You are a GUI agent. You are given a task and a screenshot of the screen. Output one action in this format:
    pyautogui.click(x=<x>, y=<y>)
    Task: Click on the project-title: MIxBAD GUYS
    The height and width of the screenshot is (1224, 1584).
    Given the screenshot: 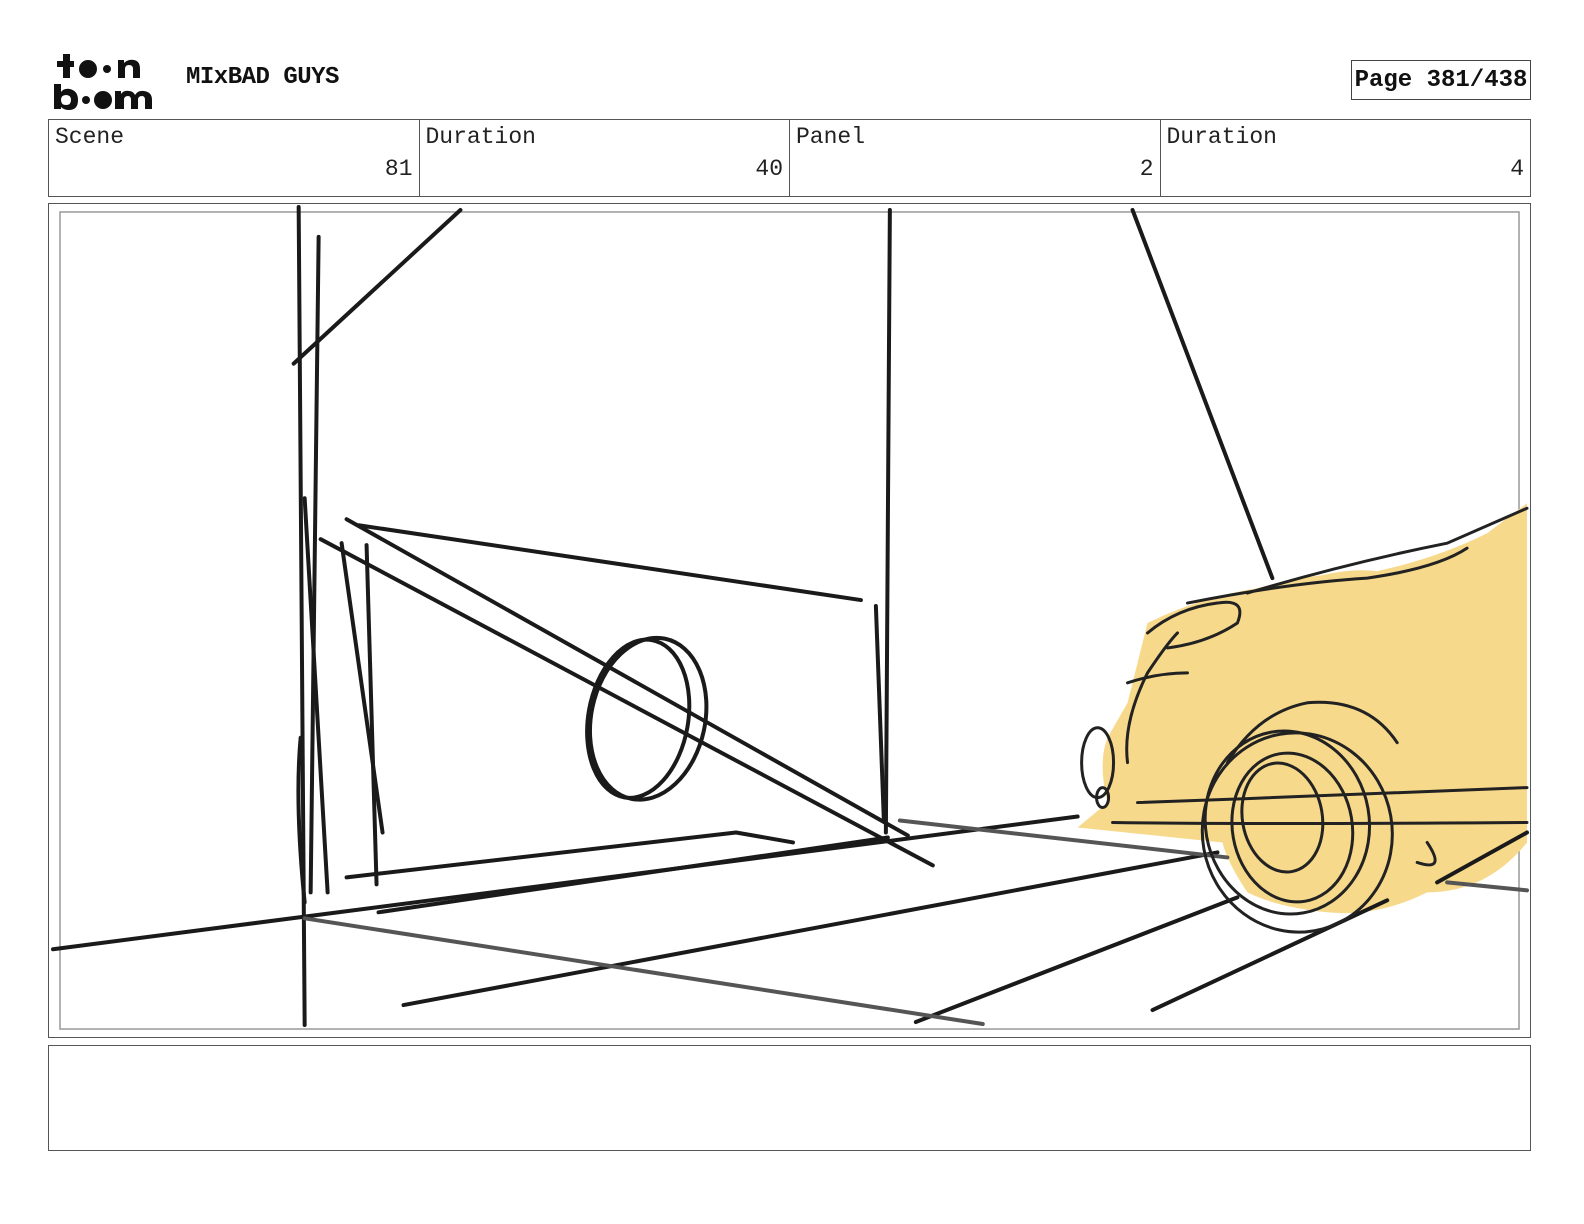 What is the action you would take?
    pyautogui.click(x=262, y=77)
    